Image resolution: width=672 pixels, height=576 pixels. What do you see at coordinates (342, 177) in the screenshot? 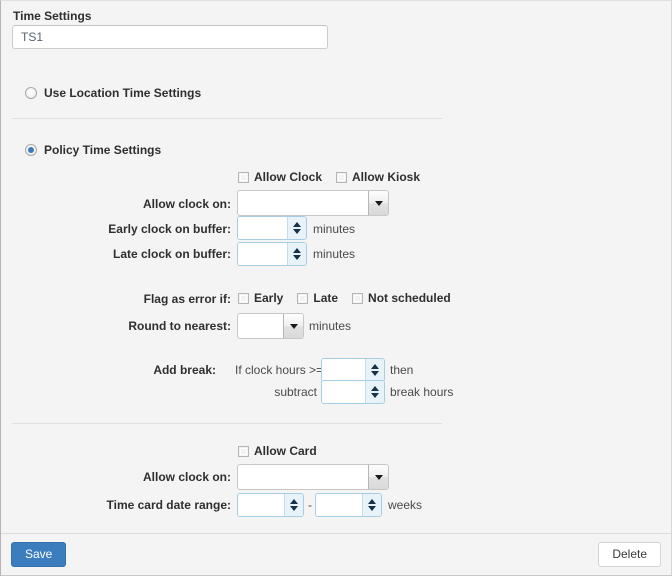
I see `checkbox-icon-allow-kiosk` at bounding box center [342, 177].